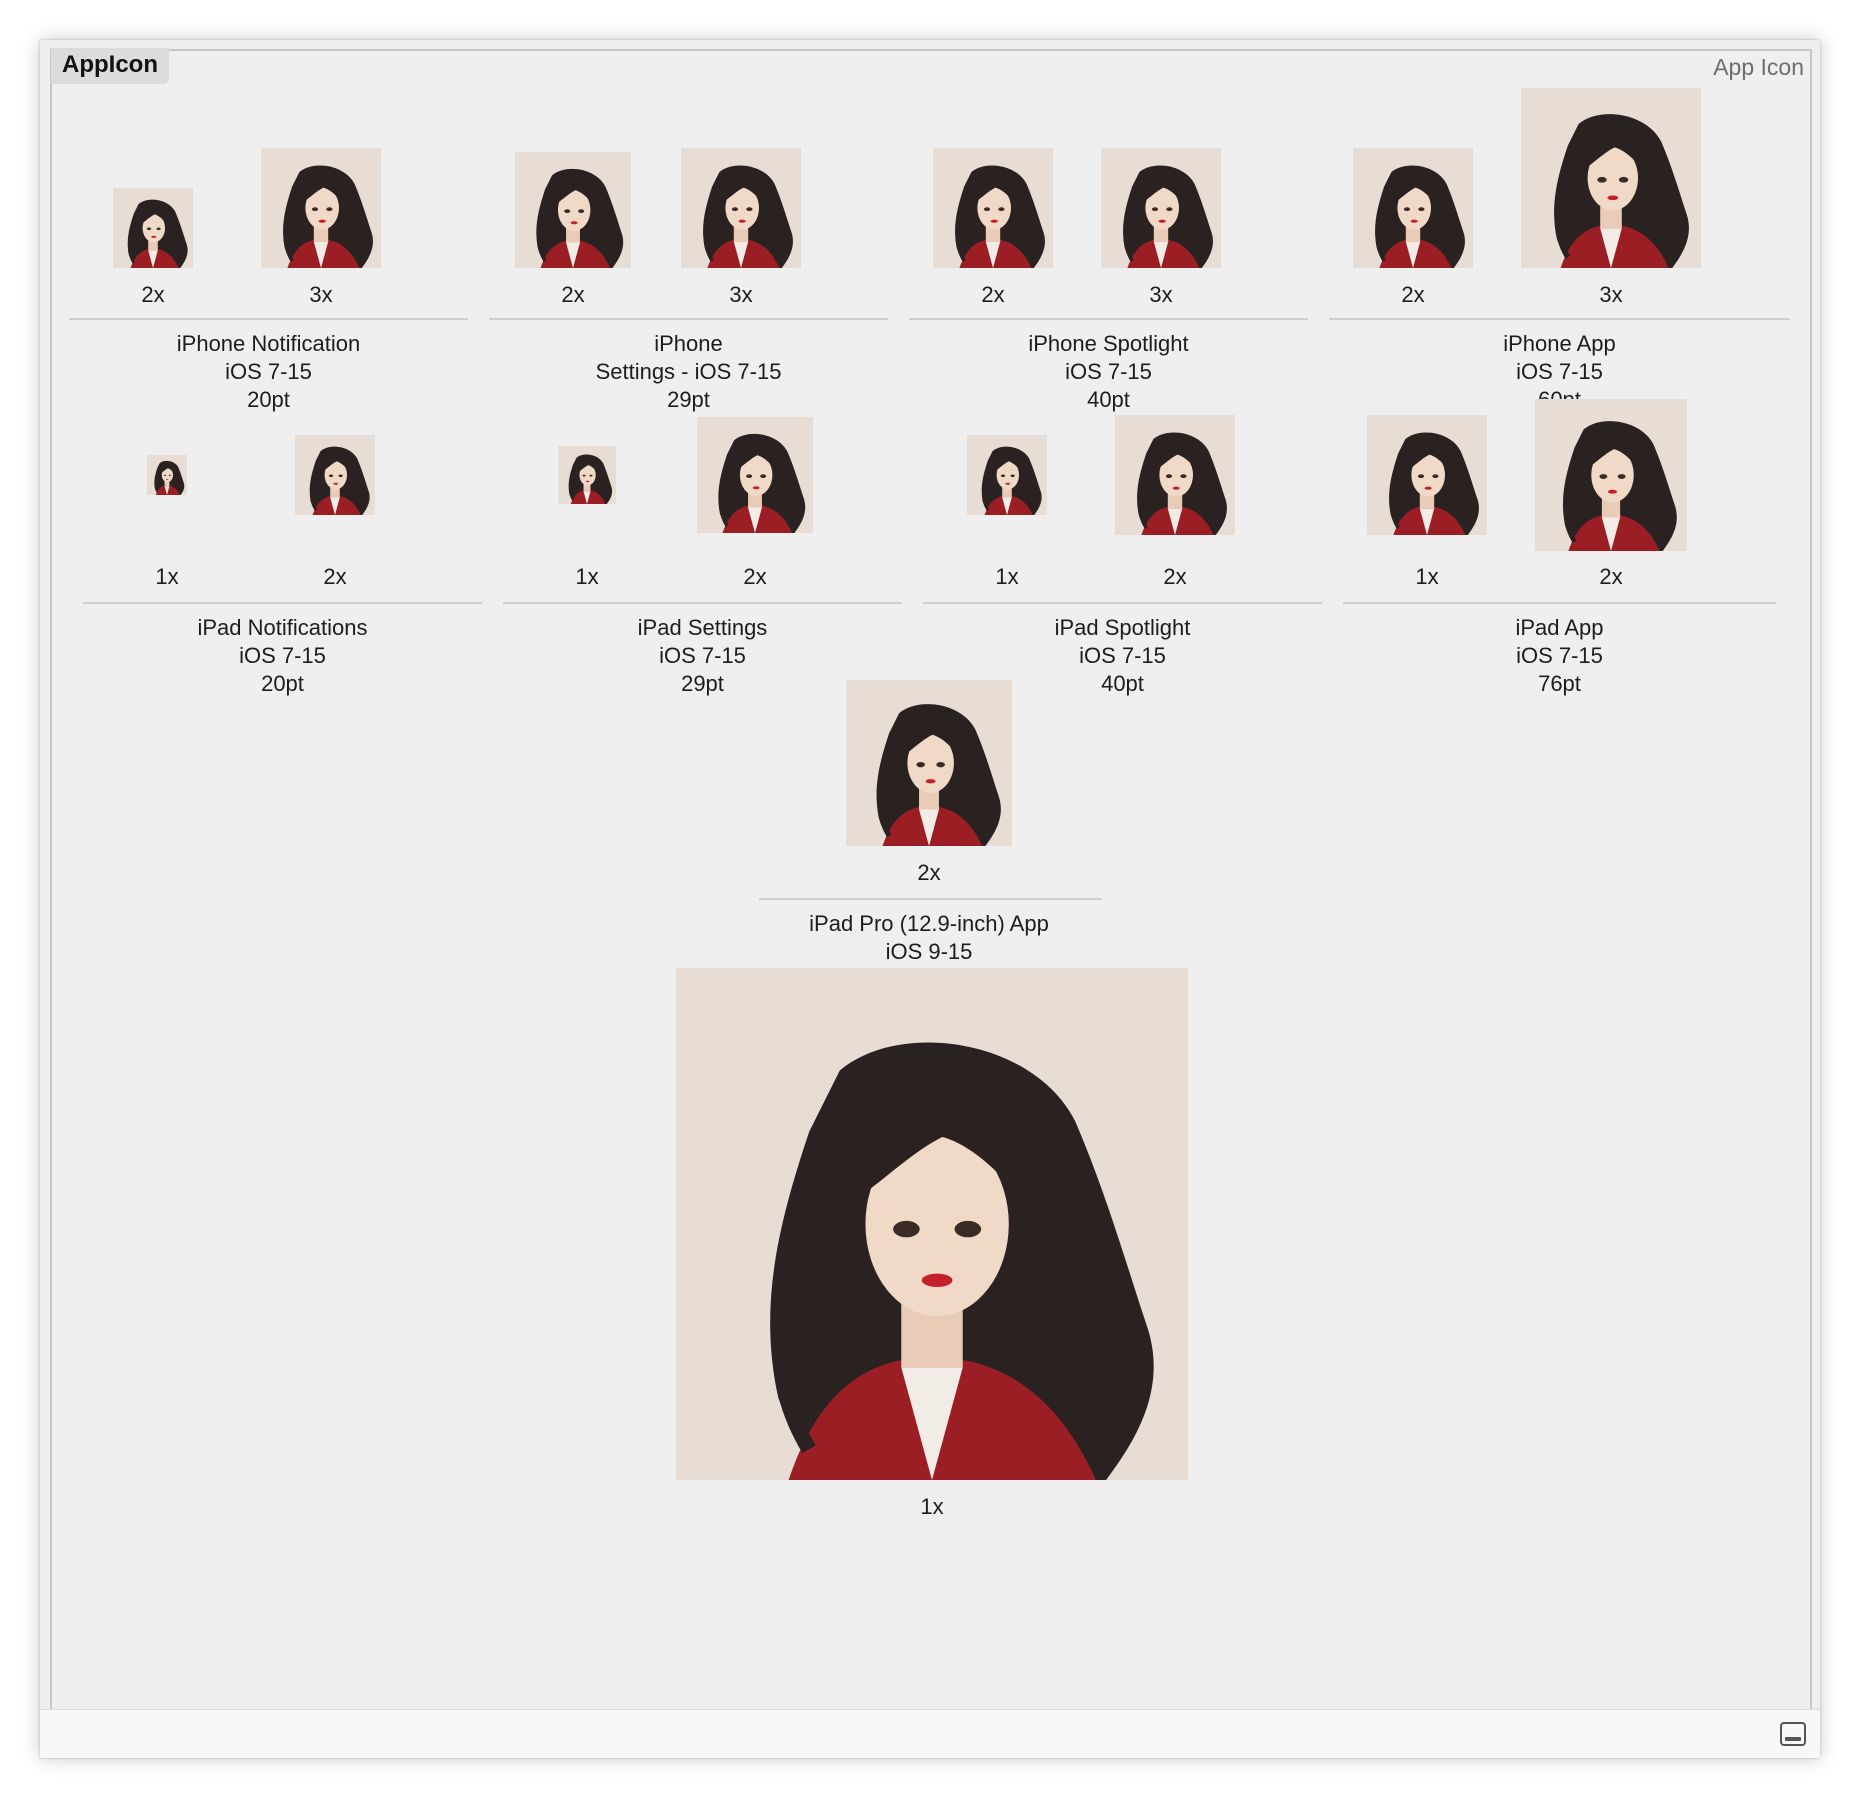 This screenshot has width=1860, height=1798. Describe the element at coordinates (268, 343) in the screenshot. I see `group-title: iPhone Notification` at that location.